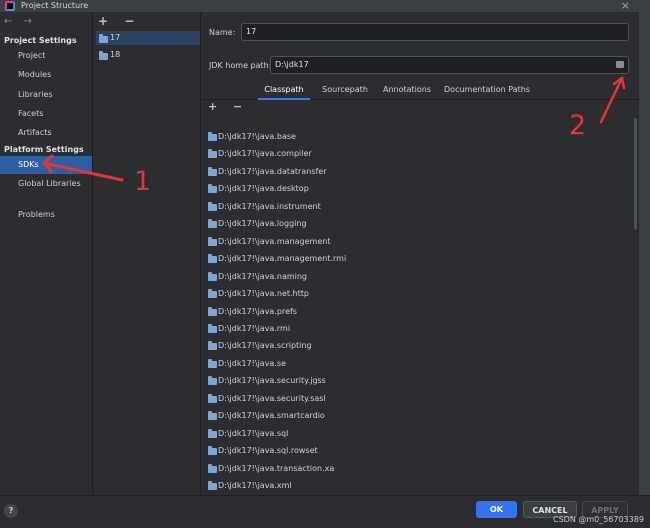  Describe the element at coordinates (420, 293) in the screenshot. I see `classpath-row: D:\jdk17!\java.net.http` at that location.